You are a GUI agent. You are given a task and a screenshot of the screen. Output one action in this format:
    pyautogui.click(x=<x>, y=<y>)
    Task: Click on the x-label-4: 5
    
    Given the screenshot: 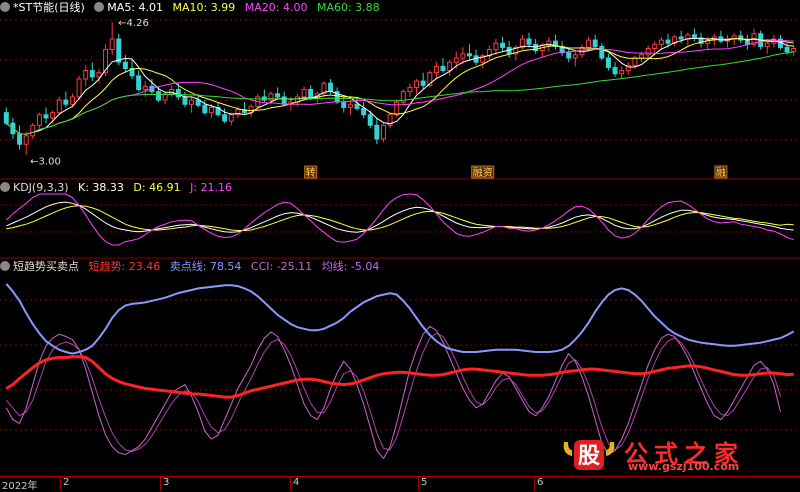 What is the action you would take?
    pyautogui.click(x=424, y=482)
    